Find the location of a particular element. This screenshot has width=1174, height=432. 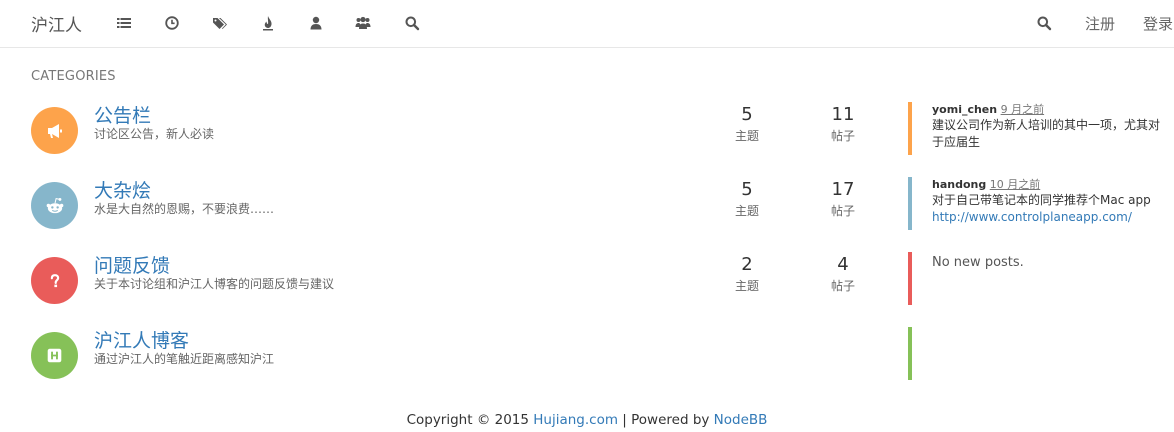

navbar: 沪江人 注册 登录 is located at coordinates (587, 24).